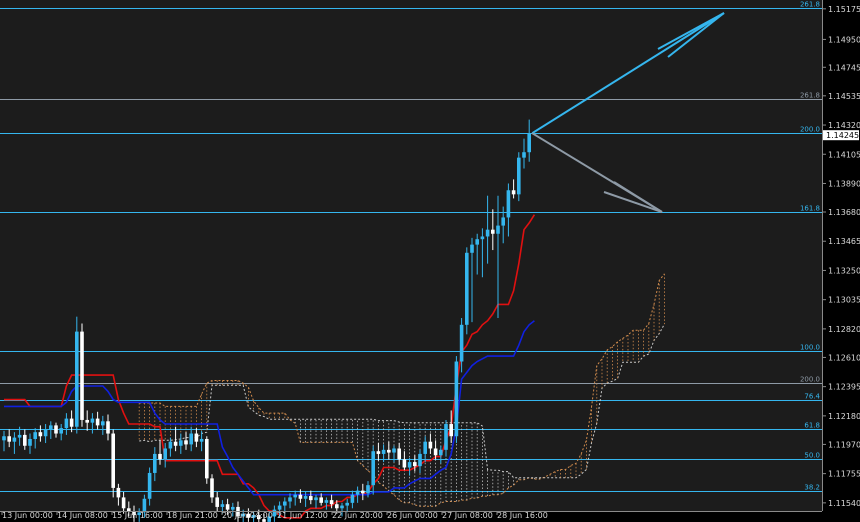 This screenshot has height=522, width=860. Describe the element at coordinates (844, 183) in the screenshot. I see `price-tick-label: 1.13890` at that location.